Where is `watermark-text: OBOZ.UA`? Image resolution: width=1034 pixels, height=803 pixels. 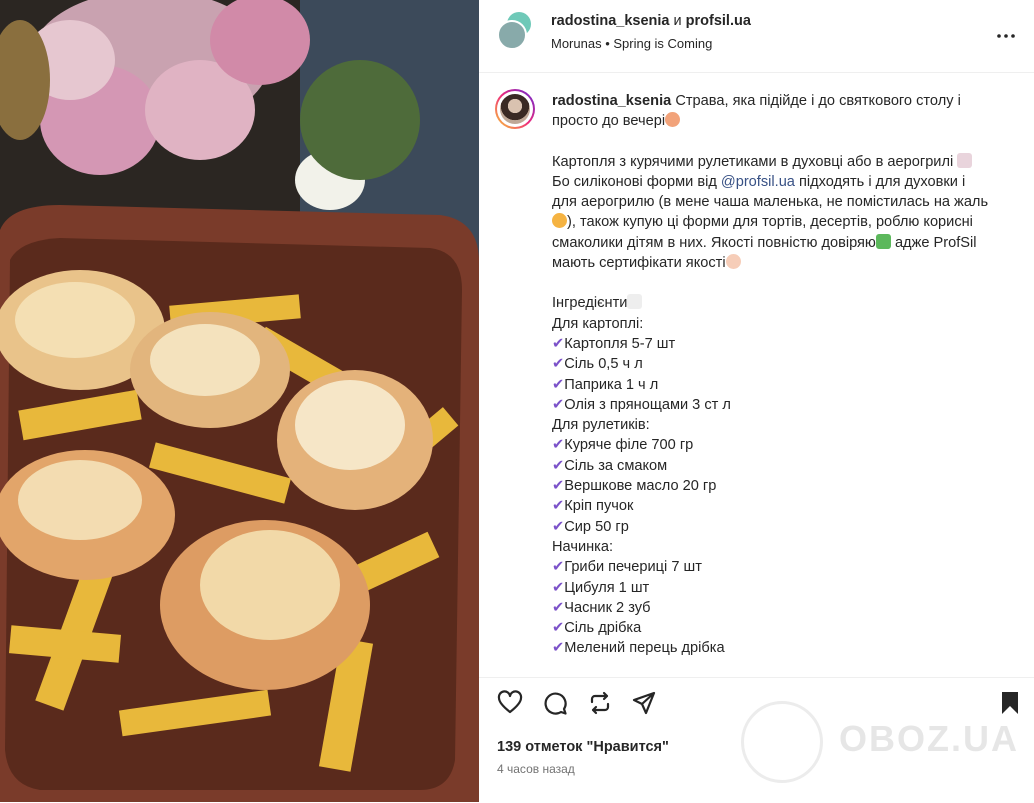 watermark-text: OBOZ.UA is located at coordinates (929, 738).